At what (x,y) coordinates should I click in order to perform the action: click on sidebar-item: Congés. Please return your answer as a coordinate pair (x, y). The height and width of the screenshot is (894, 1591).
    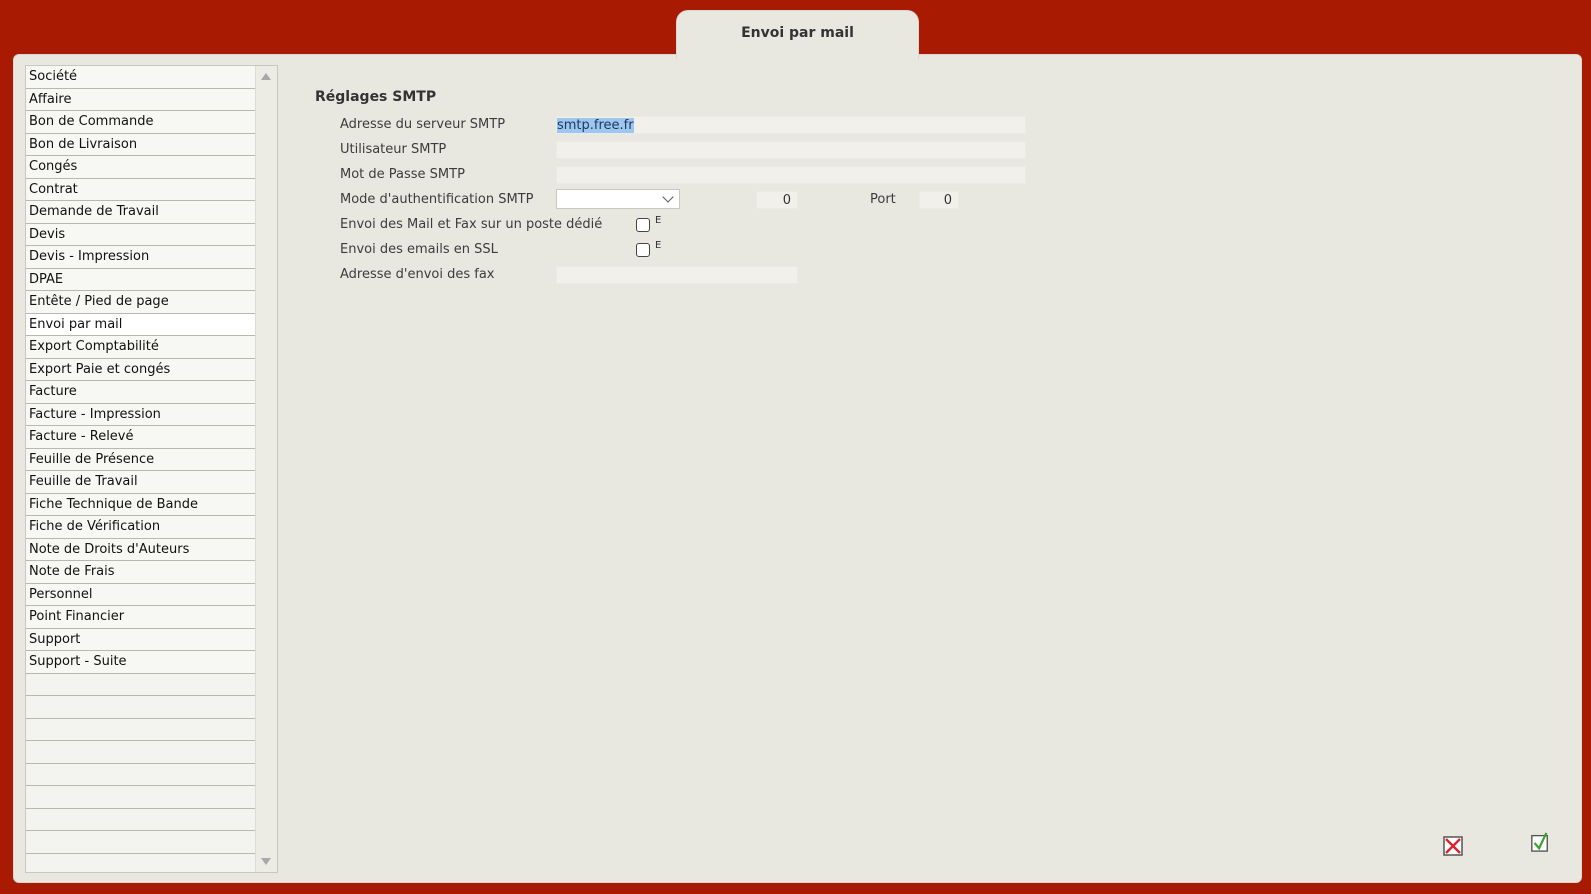
    Looking at the image, I should click on (141, 167).